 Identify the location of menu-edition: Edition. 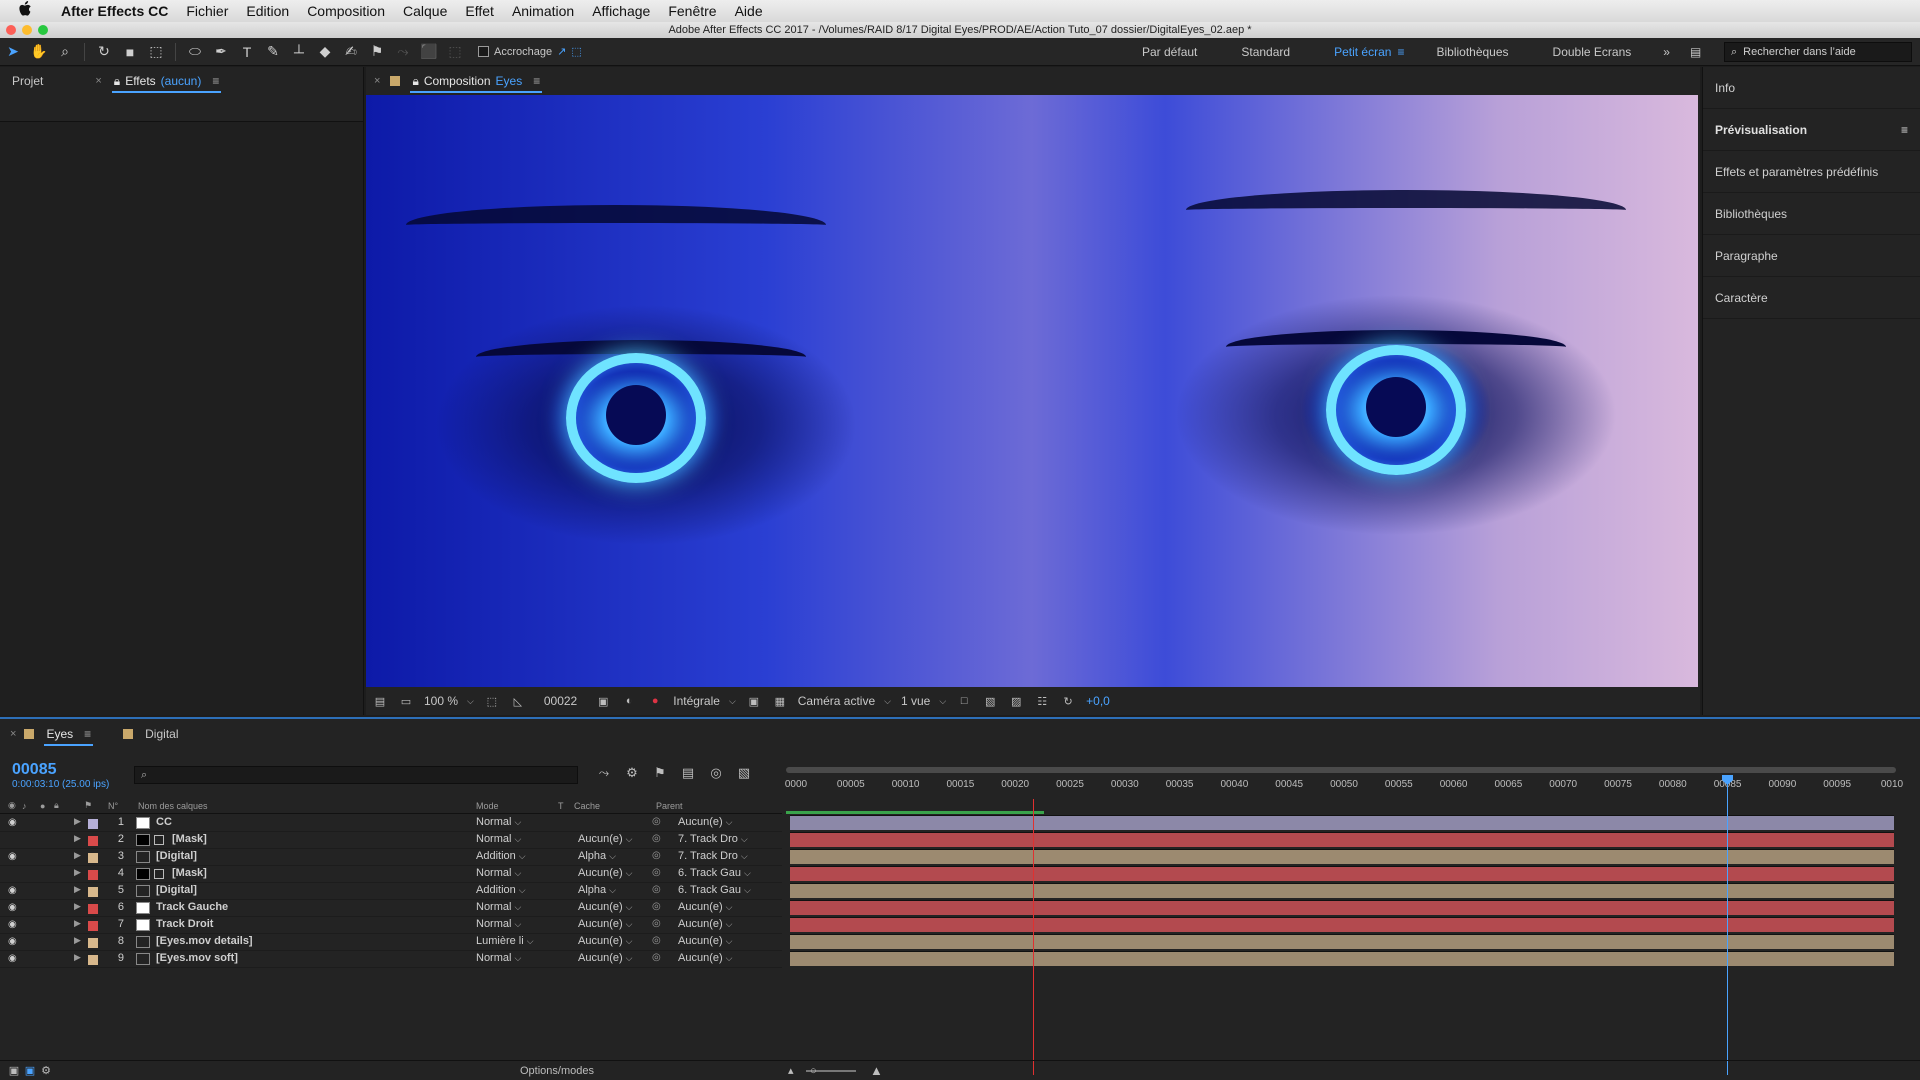
(267, 11).